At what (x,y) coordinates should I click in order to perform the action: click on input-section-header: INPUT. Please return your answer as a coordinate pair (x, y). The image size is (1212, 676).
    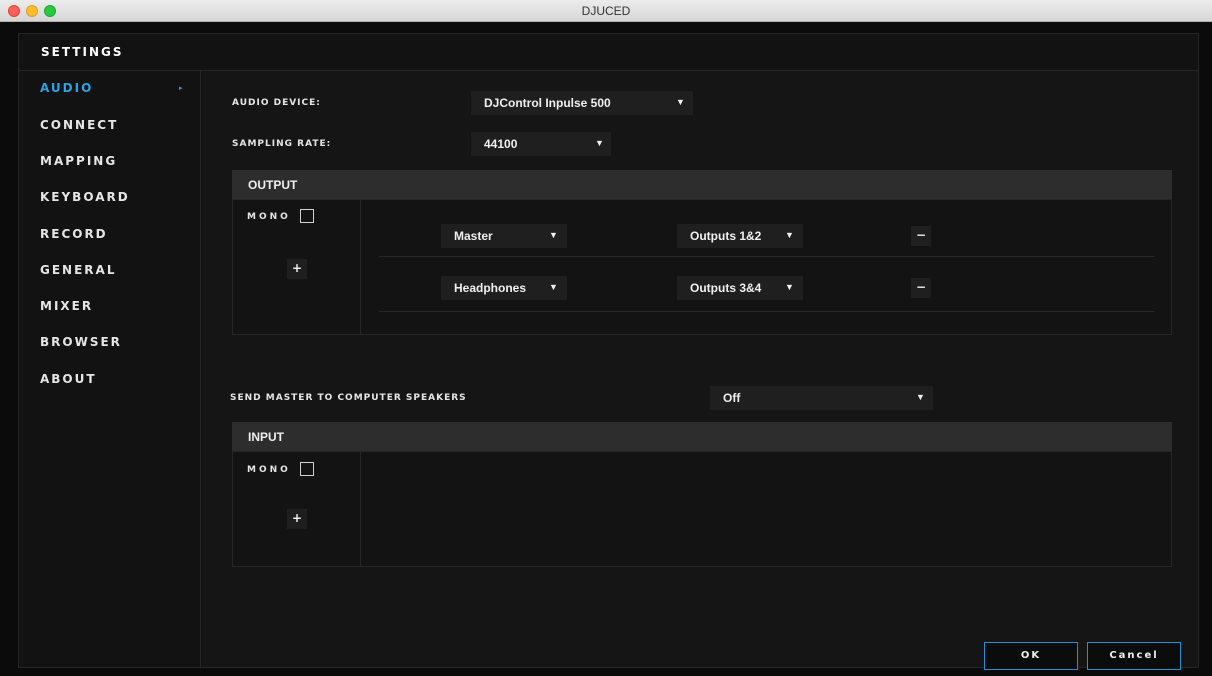
    Looking at the image, I should click on (702, 436).